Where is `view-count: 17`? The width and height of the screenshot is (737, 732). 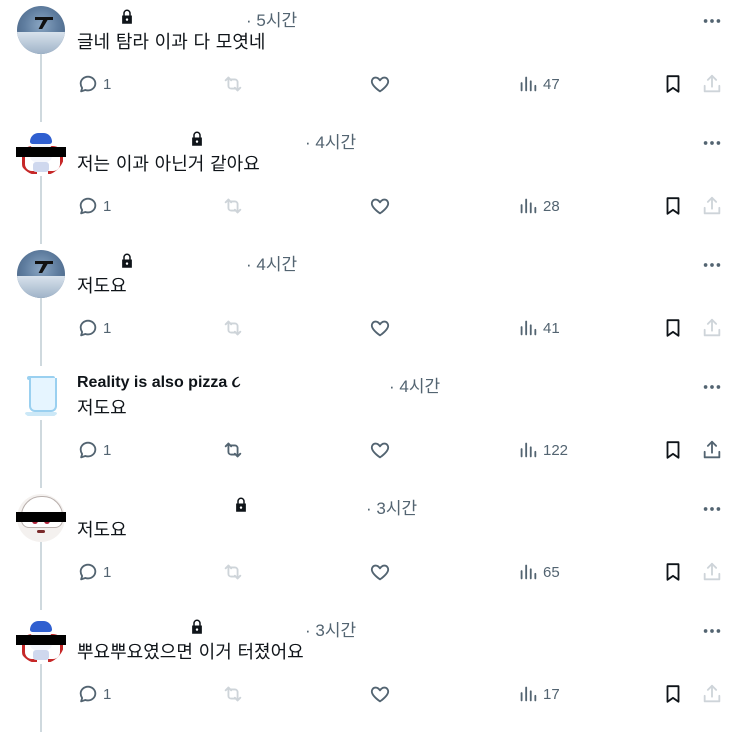 view-count: 17 is located at coordinates (551, 694).